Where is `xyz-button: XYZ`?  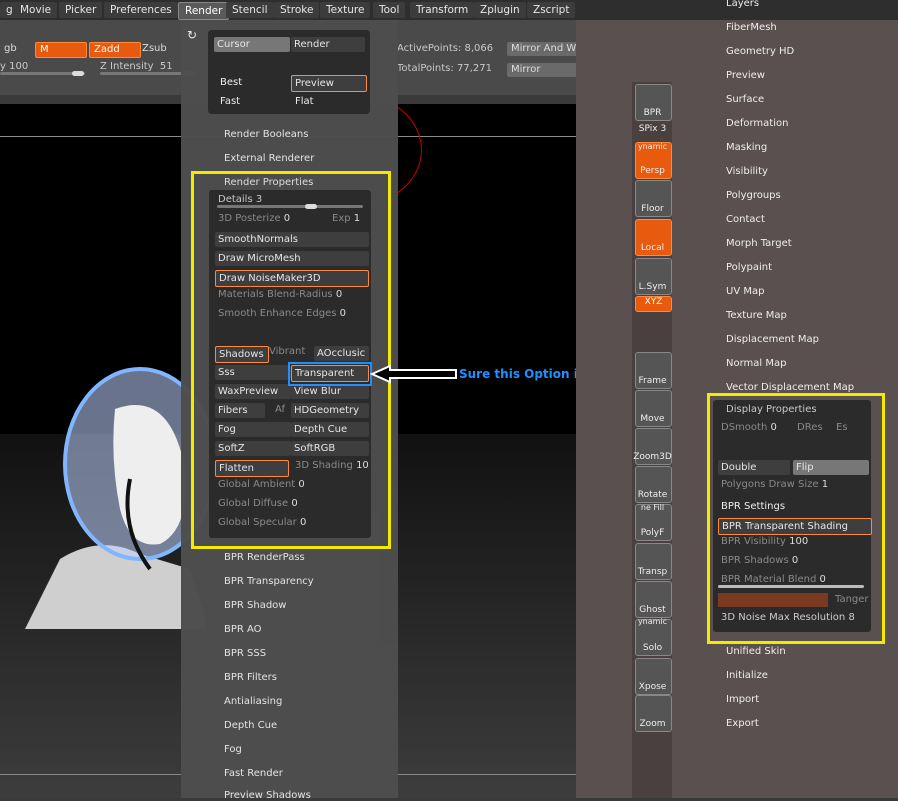
xyz-button: XYZ is located at coordinates (653, 304).